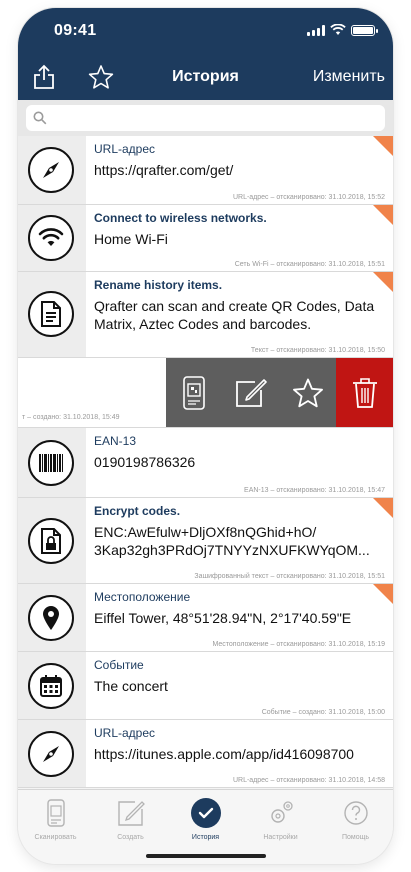 The image size is (411, 872). I want to click on lock-document-icon, so click(51, 541).